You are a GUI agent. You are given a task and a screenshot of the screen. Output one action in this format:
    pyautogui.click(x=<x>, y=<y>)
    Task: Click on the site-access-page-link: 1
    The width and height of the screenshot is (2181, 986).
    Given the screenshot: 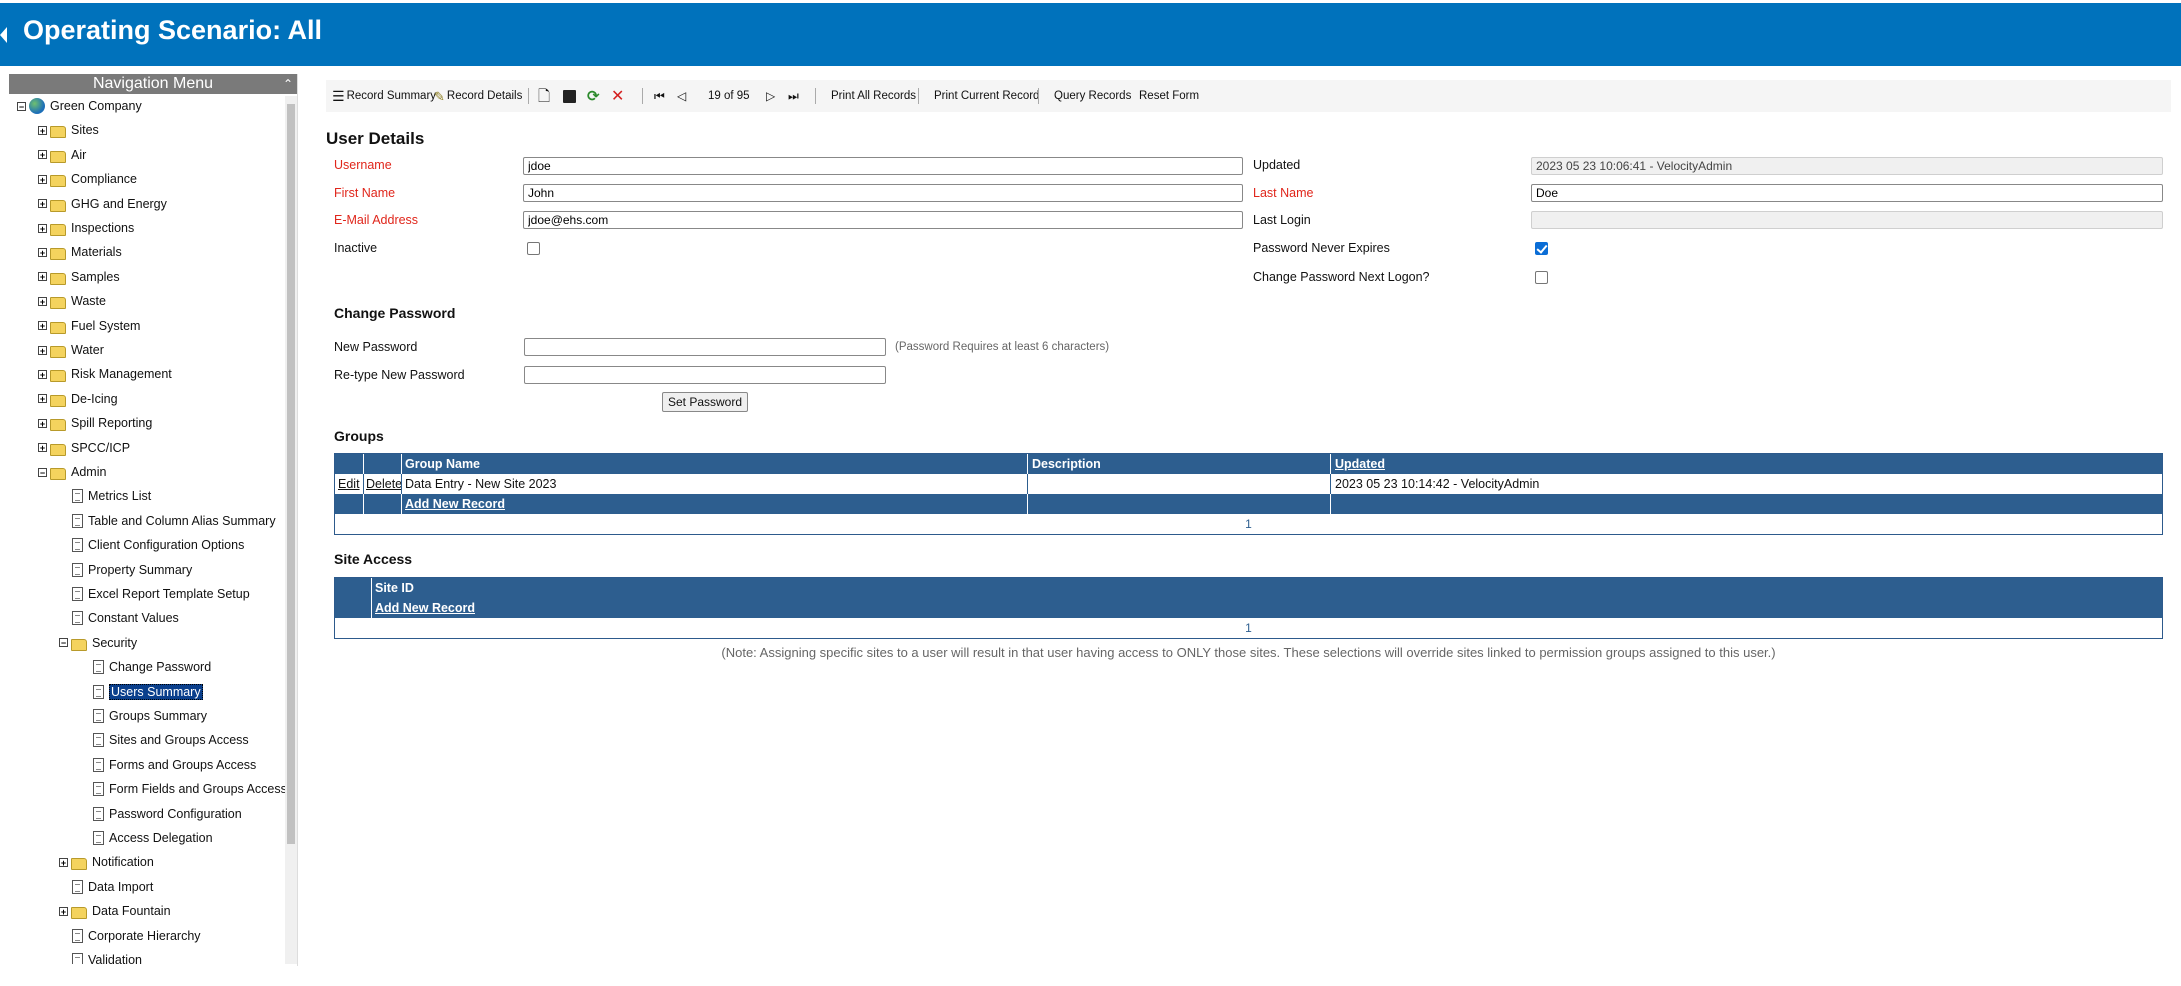 What is the action you would take?
    pyautogui.click(x=1248, y=628)
    